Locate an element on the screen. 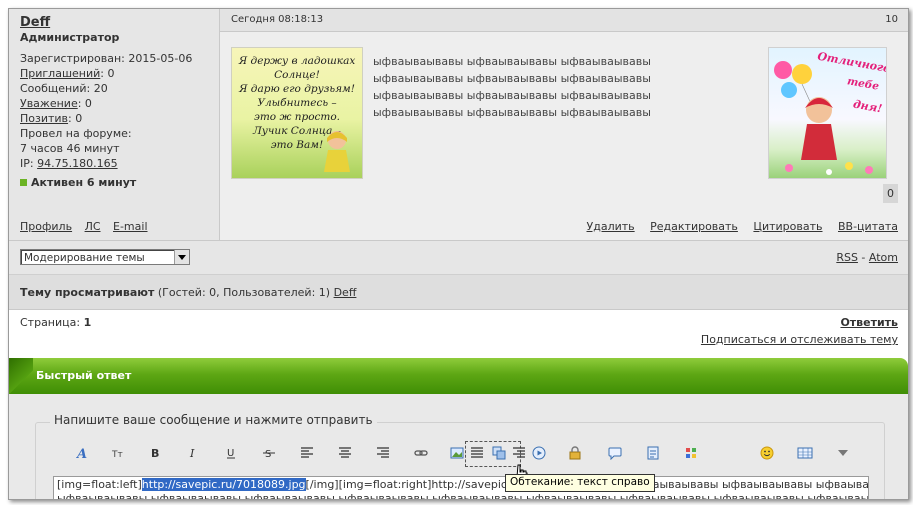 This screenshot has width=913, height=505. quote-icon is located at coordinates (615, 454).